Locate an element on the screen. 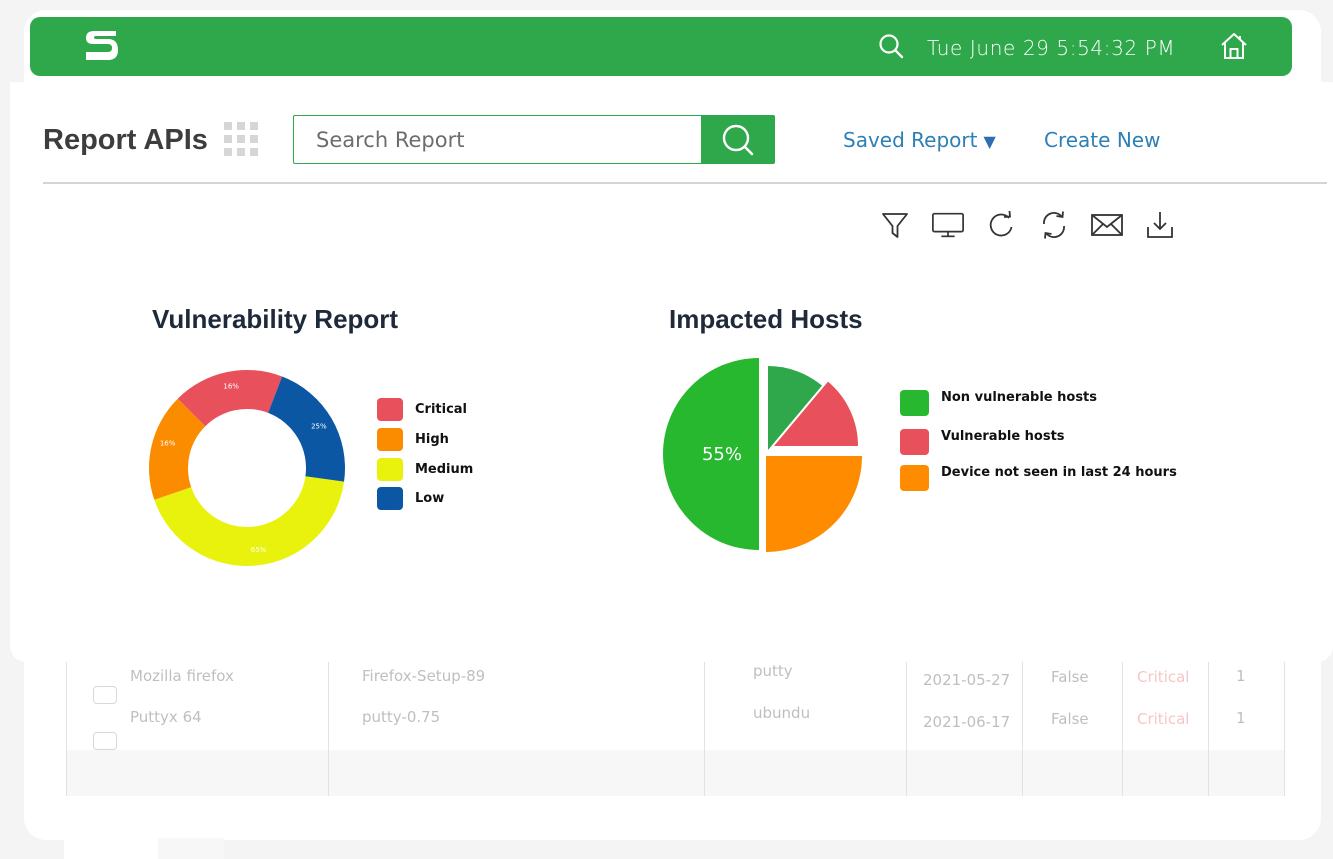 The image size is (1333, 859). search-button is located at coordinates (737, 139).